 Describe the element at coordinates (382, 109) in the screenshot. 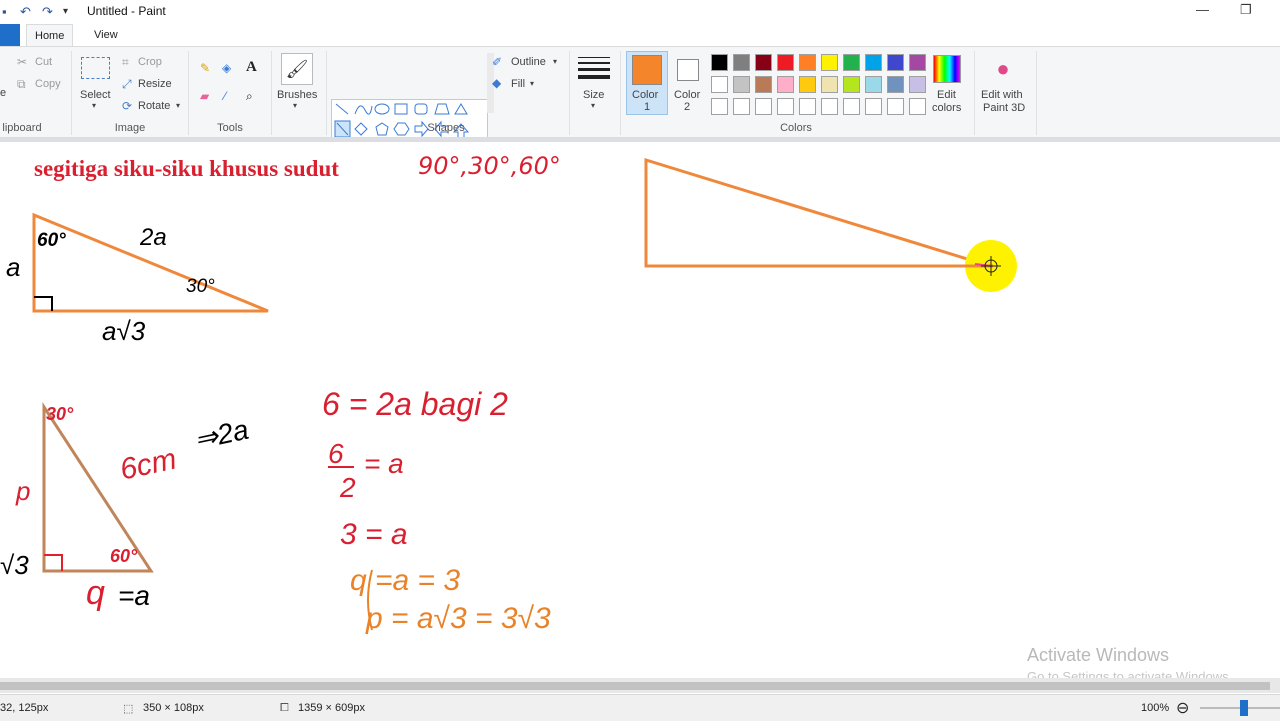

I see `shape-oval` at that location.